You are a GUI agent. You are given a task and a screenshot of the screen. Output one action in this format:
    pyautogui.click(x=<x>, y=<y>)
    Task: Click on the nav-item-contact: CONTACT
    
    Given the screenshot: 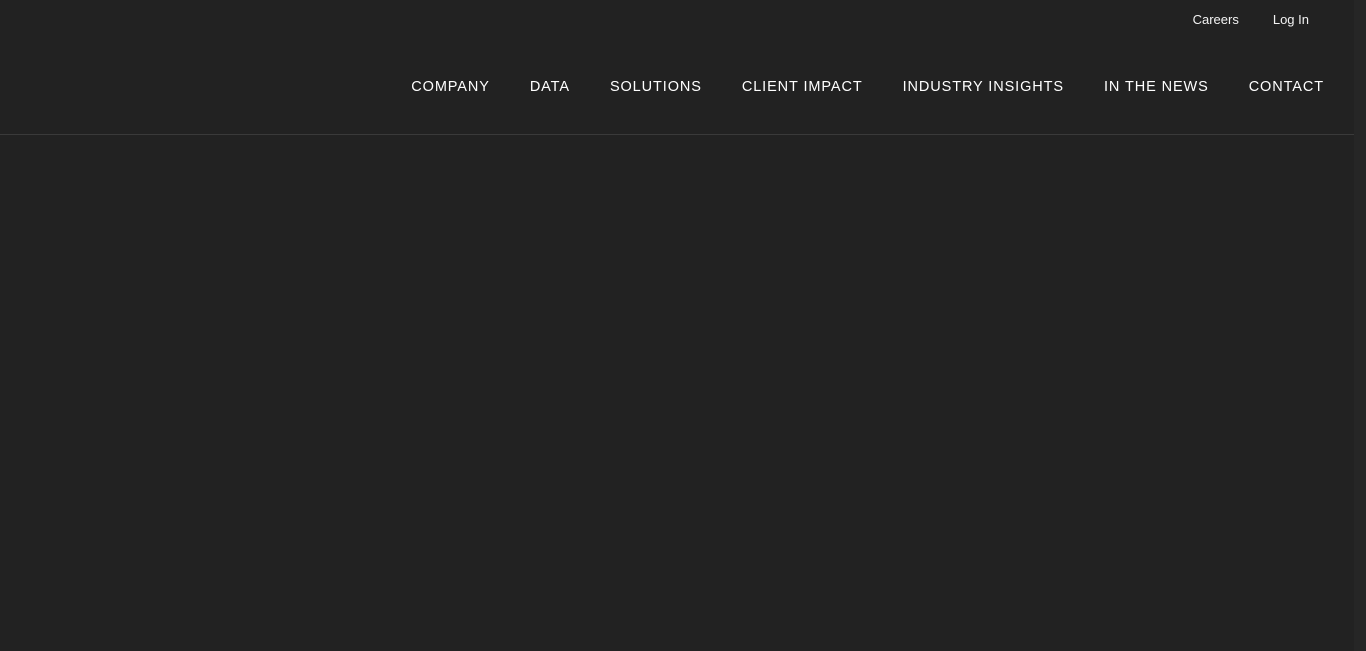 What is the action you would take?
    pyautogui.click(x=1286, y=87)
    